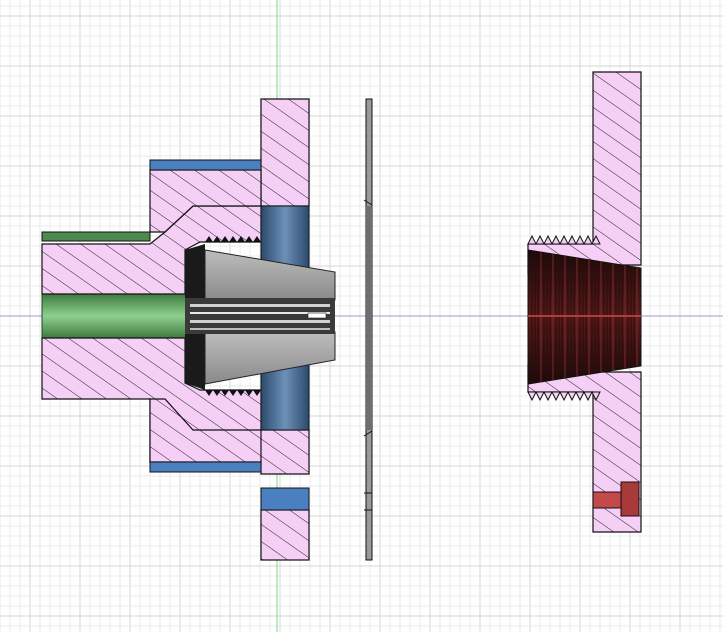 The image size is (723, 632). I want to click on nut-flange, so click(584, 302).